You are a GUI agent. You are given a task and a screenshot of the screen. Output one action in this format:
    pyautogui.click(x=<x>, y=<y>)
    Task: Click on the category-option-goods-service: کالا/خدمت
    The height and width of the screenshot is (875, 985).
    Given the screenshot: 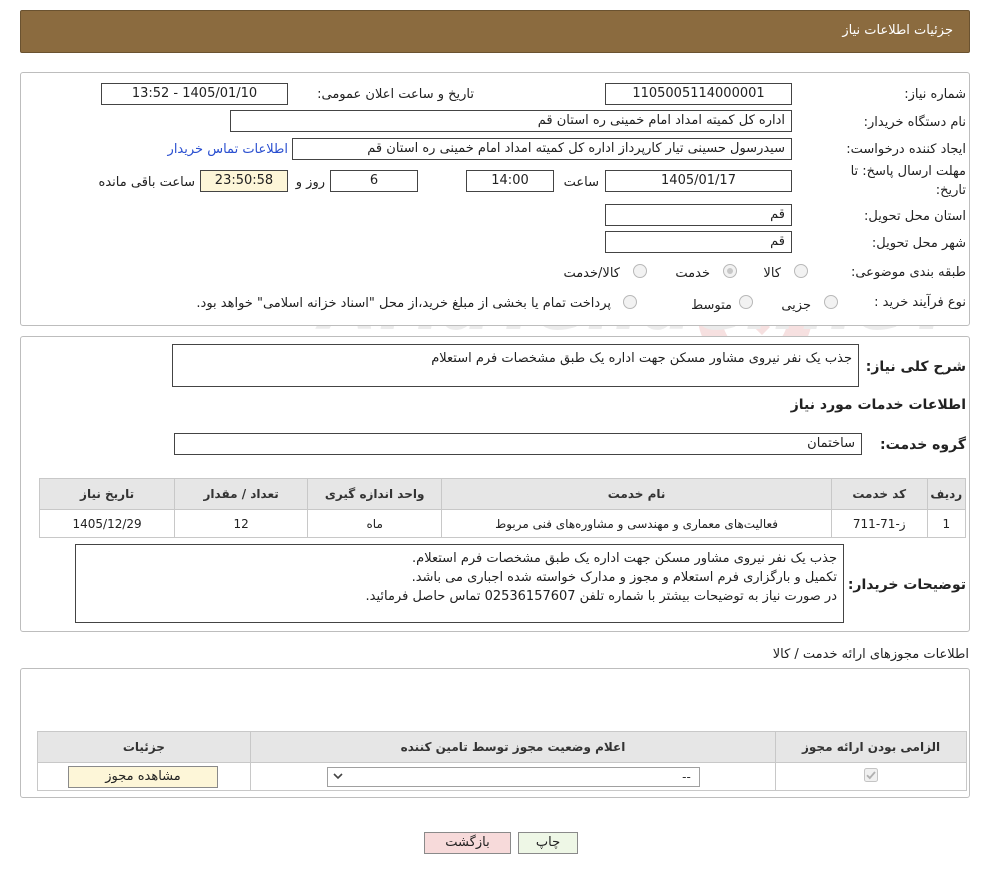 What is the action you would take?
    pyautogui.click(x=591, y=273)
    